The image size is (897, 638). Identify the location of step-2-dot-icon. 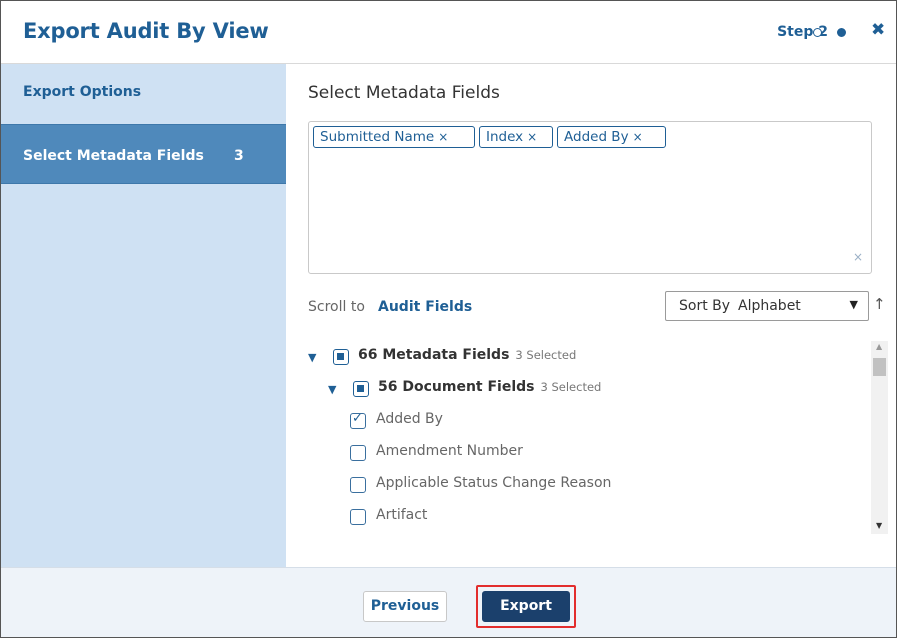
(841, 32).